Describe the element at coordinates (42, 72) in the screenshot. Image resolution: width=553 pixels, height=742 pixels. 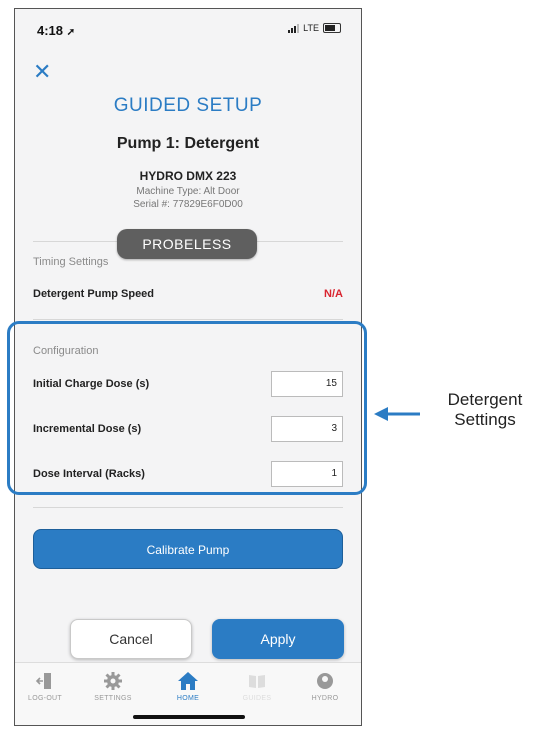
I see `close-icon: ✕` at that location.